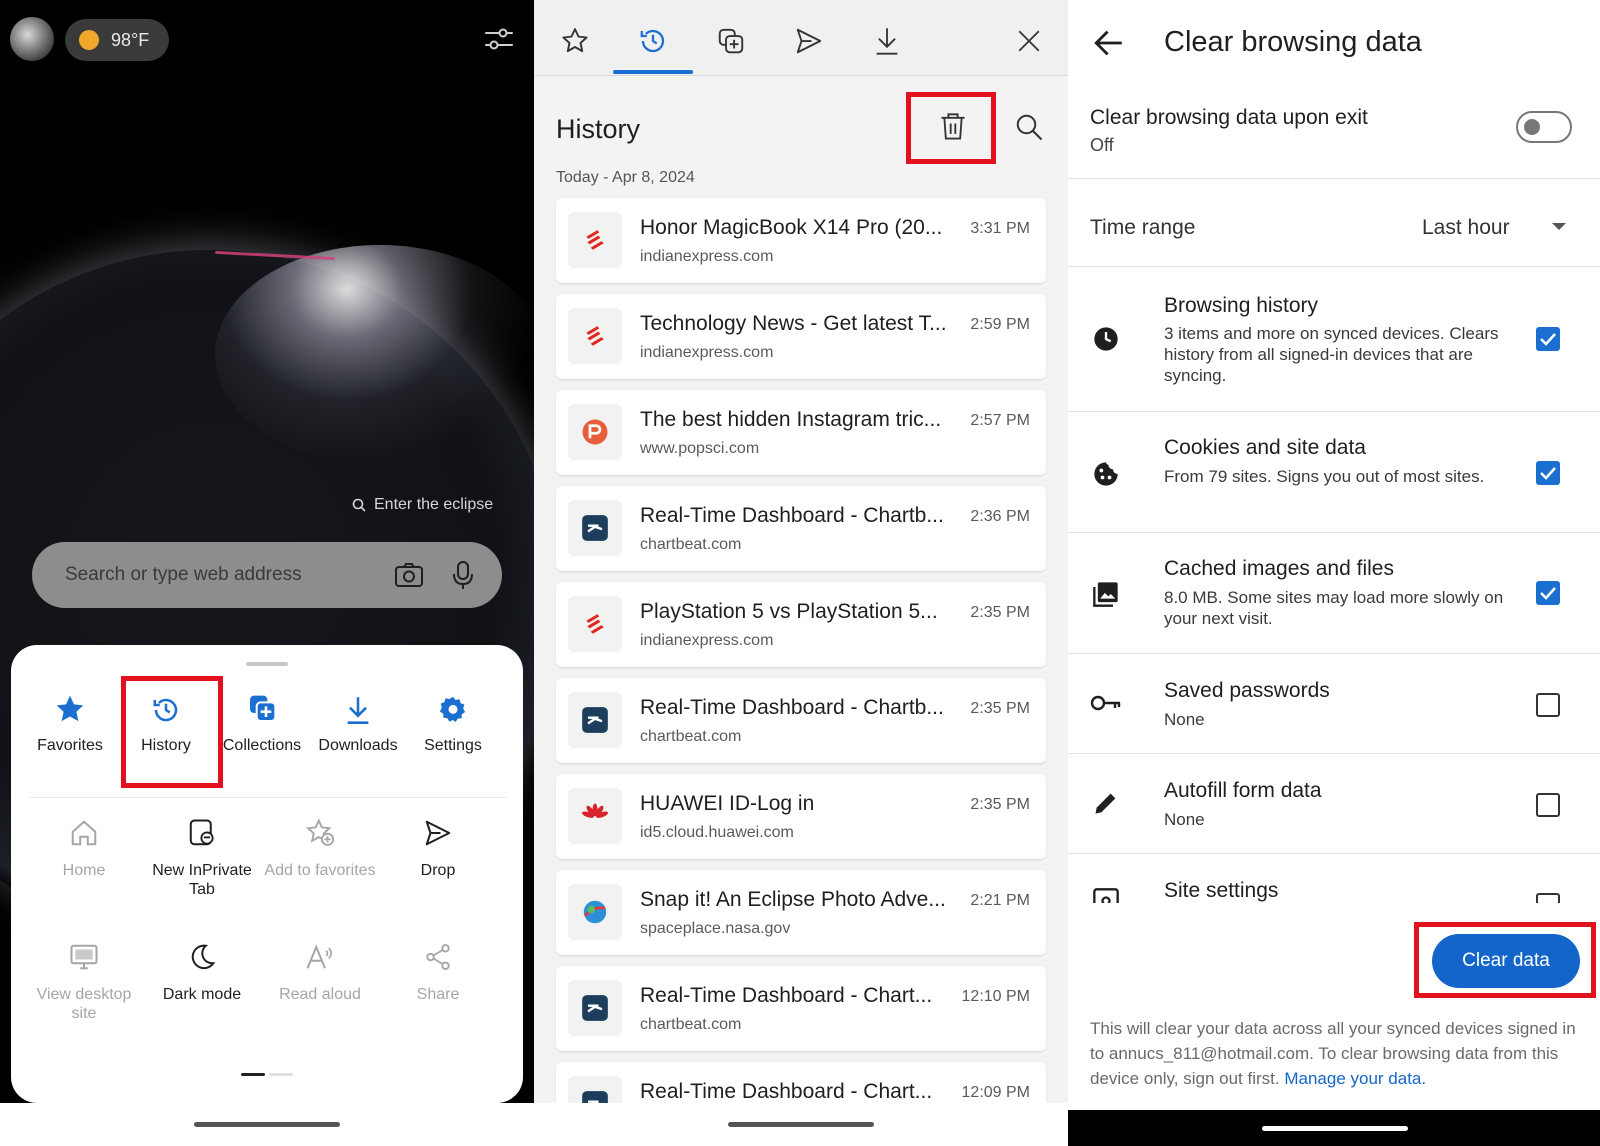 This screenshot has width=1600, height=1146. What do you see at coordinates (1109, 43) in the screenshot?
I see `back-arrow-icon` at bounding box center [1109, 43].